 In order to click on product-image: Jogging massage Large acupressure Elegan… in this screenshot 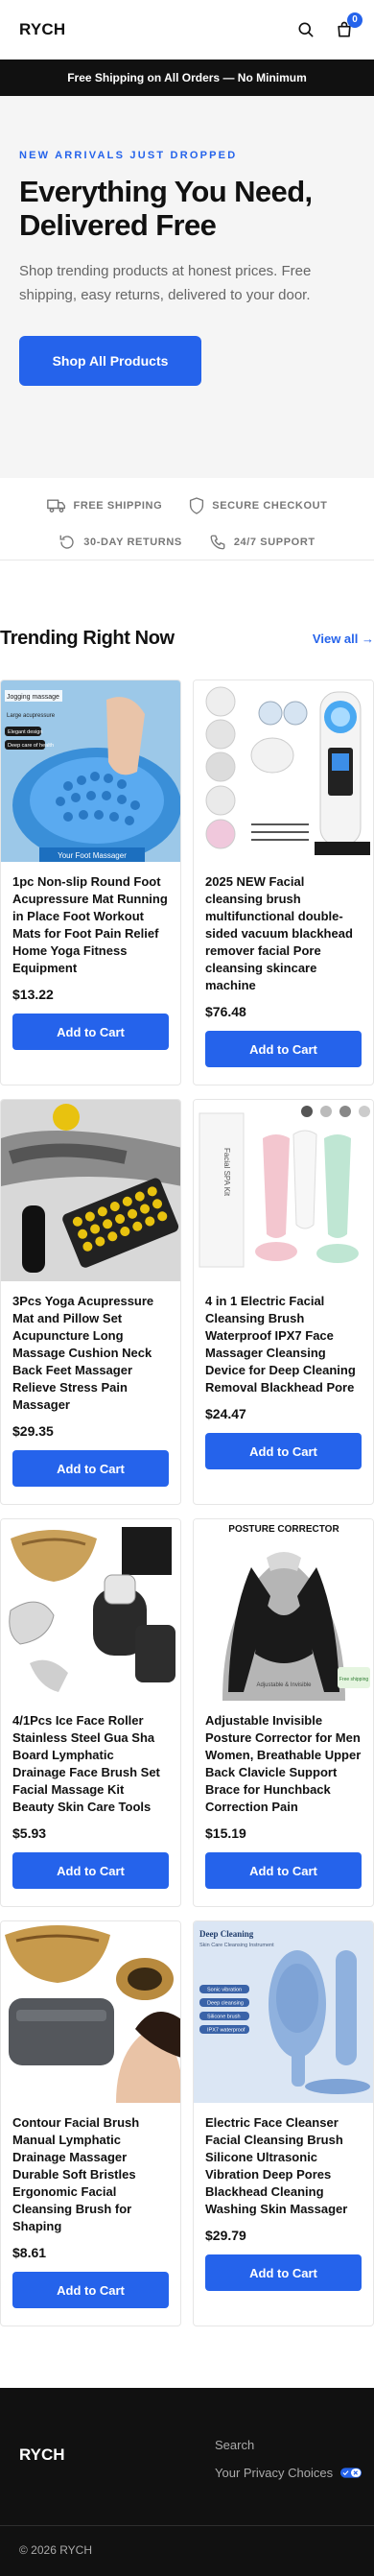, I will do `click(90, 771)`.